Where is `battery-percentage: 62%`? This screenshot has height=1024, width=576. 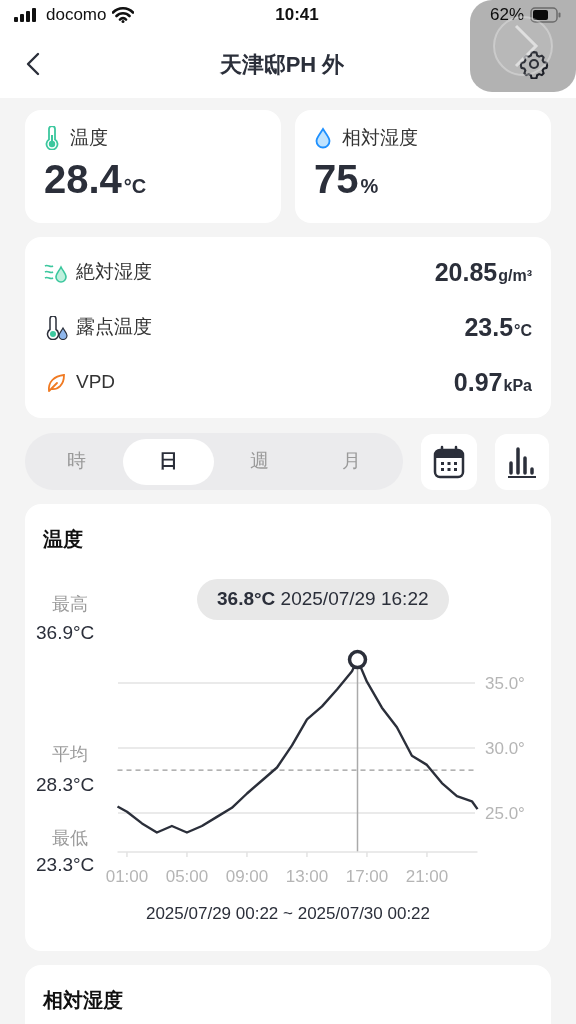
battery-percentage: 62% is located at coordinates (506, 15).